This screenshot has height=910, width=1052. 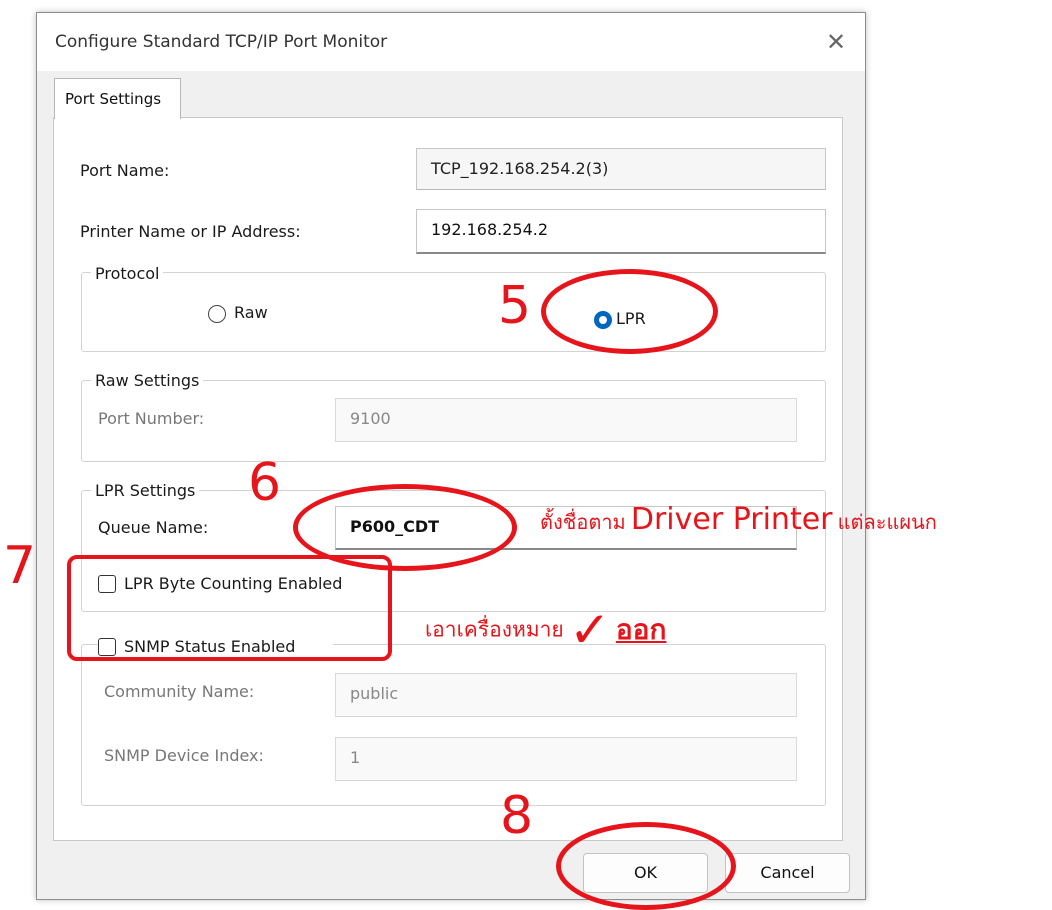 I want to click on step-7-label: 7, so click(x=20, y=566).